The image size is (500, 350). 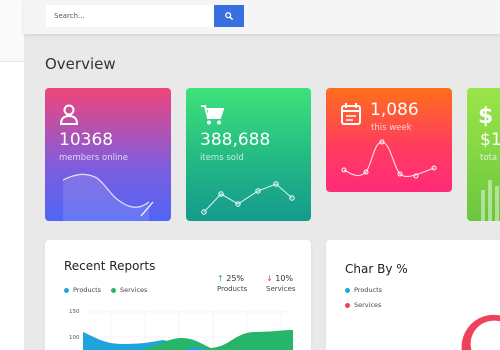 I want to click on char-legend-products-label: Products, so click(x=368, y=290).